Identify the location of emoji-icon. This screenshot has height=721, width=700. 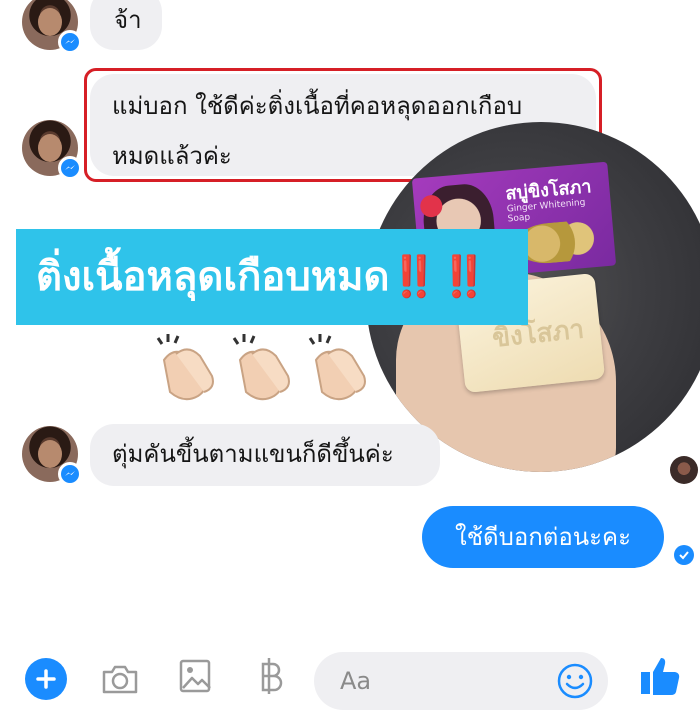
(575, 681).